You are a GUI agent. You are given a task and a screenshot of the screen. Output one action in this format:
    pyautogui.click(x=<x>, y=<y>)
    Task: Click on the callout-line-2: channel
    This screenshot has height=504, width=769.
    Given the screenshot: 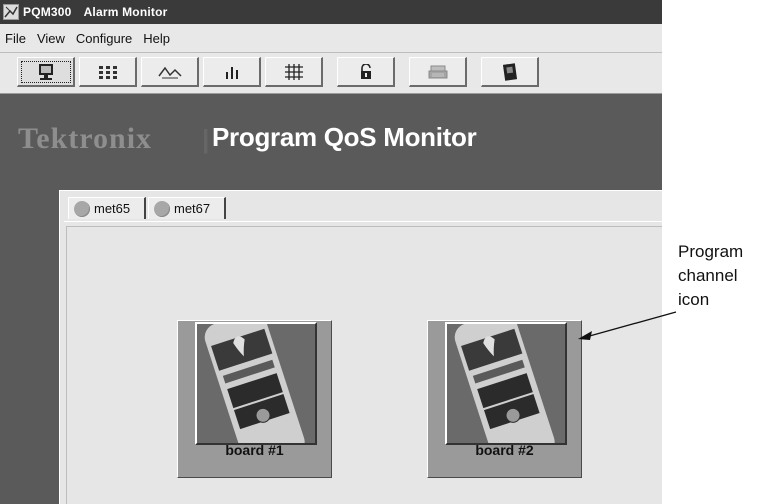 What is the action you would take?
    pyautogui.click(x=708, y=275)
    